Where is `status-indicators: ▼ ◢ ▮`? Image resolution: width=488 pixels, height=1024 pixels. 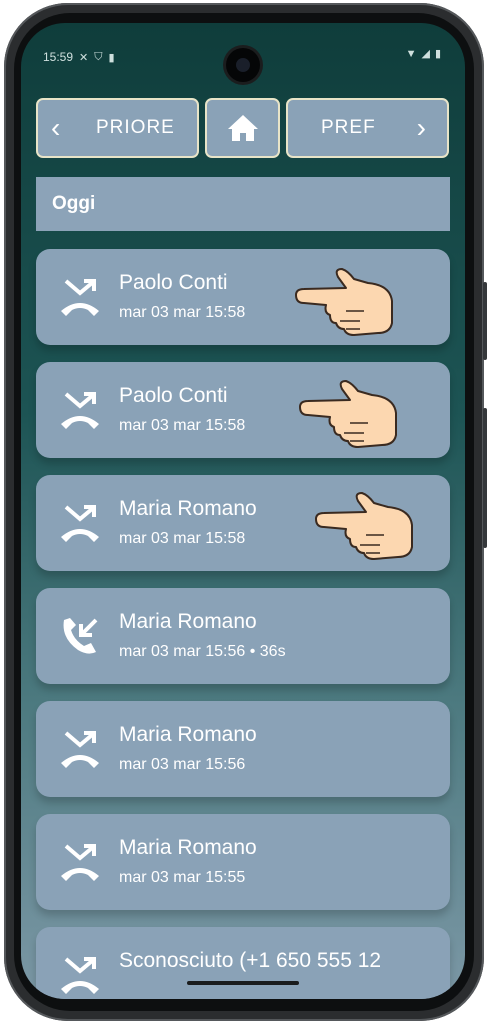 status-indicators: ▼ ◢ ▮ is located at coordinates (423, 54).